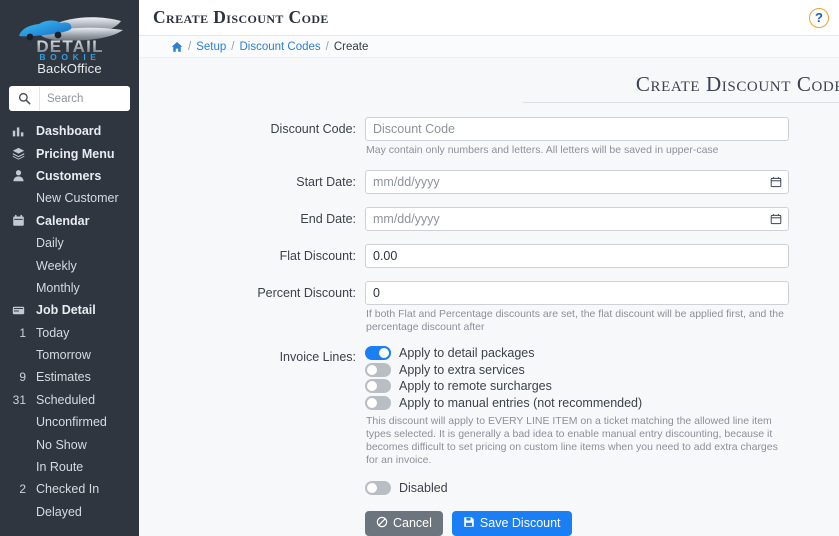 The image size is (839, 536). I want to click on sidebar-item-in-route: In Route, so click(69, 467).